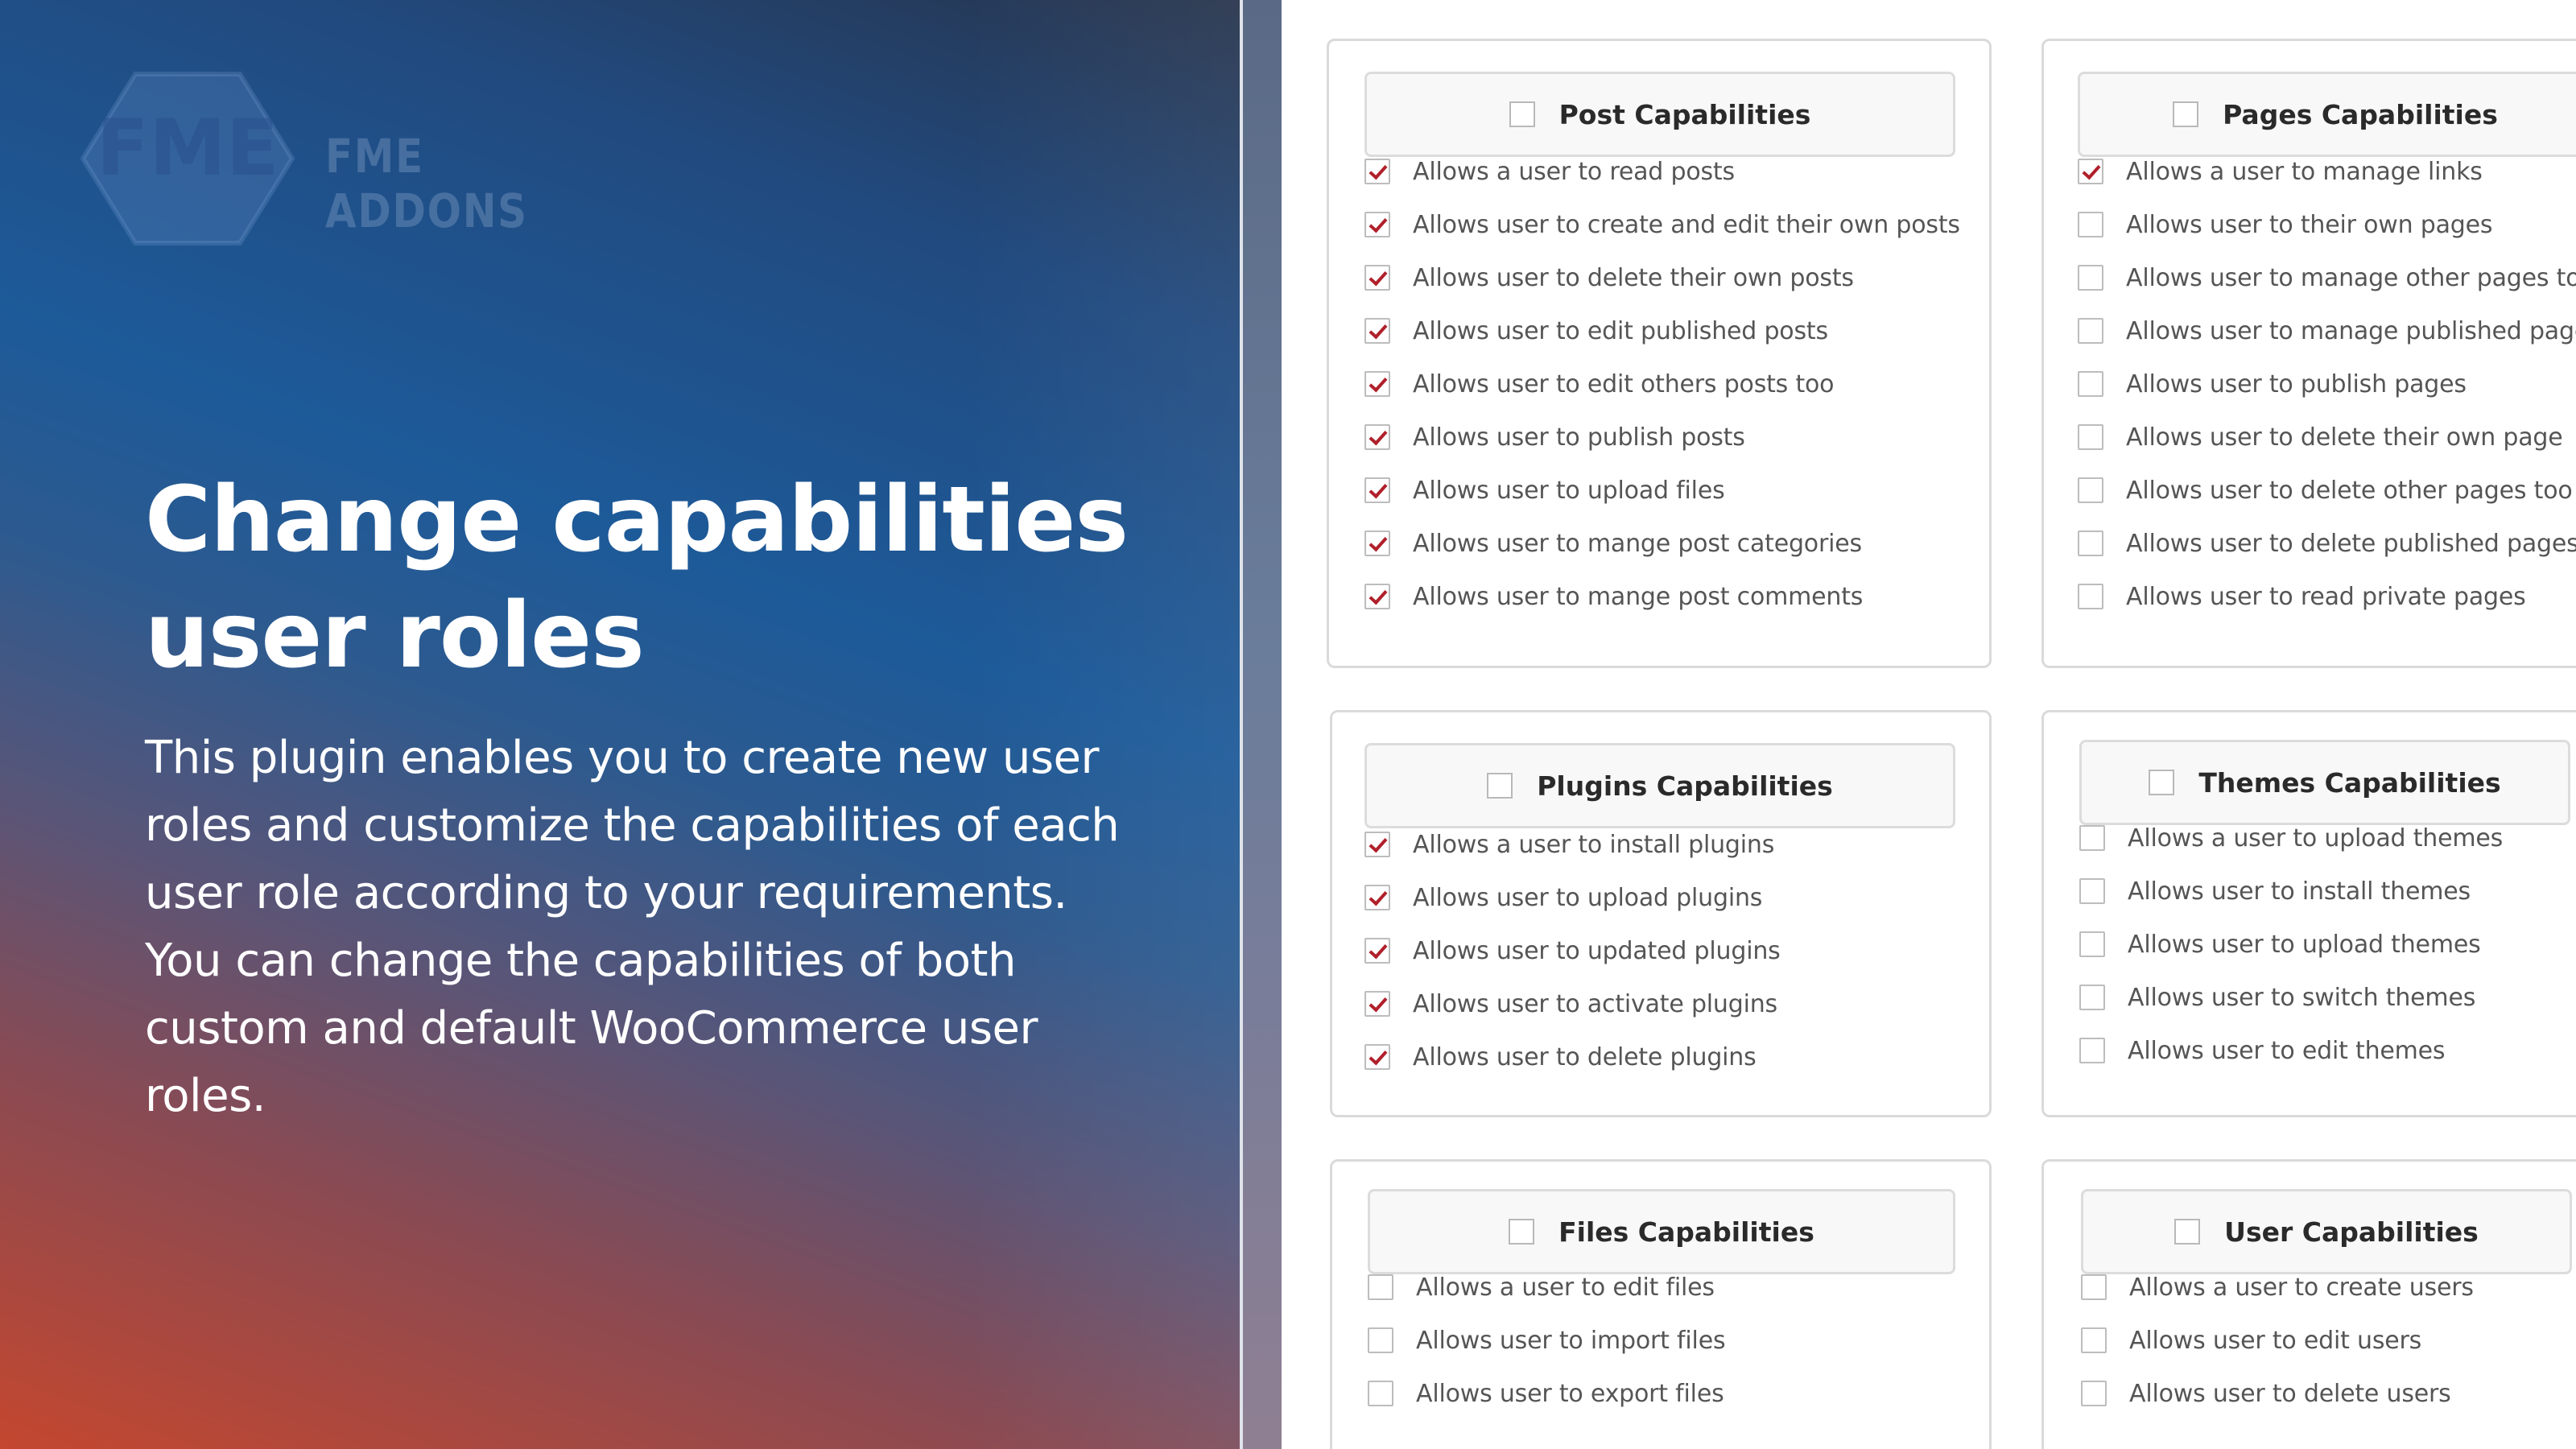  Describe the element at coordinates (188, 148) in the screenshot. I see `svg-text: FME` at that location.